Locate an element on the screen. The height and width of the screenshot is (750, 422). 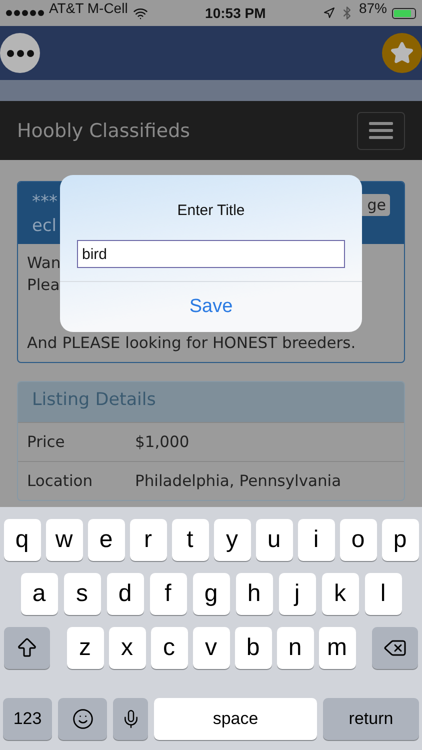
key: t is located at coordinates (190, 540).